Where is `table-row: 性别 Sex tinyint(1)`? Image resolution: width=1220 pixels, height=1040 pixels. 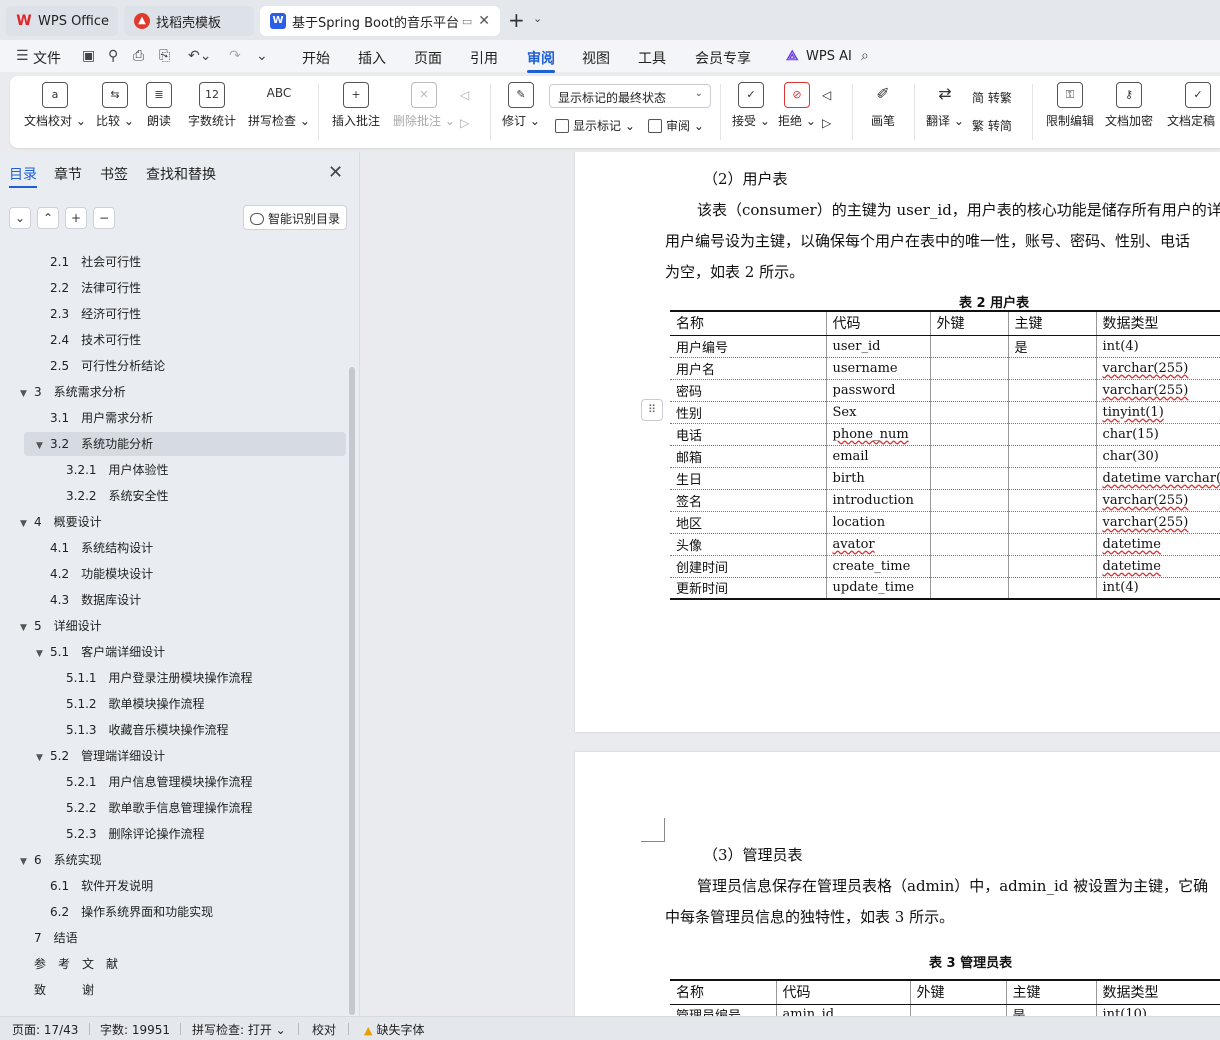 table-row: 性别 Sex tinyint(1) is located at coordinates (945, 412).